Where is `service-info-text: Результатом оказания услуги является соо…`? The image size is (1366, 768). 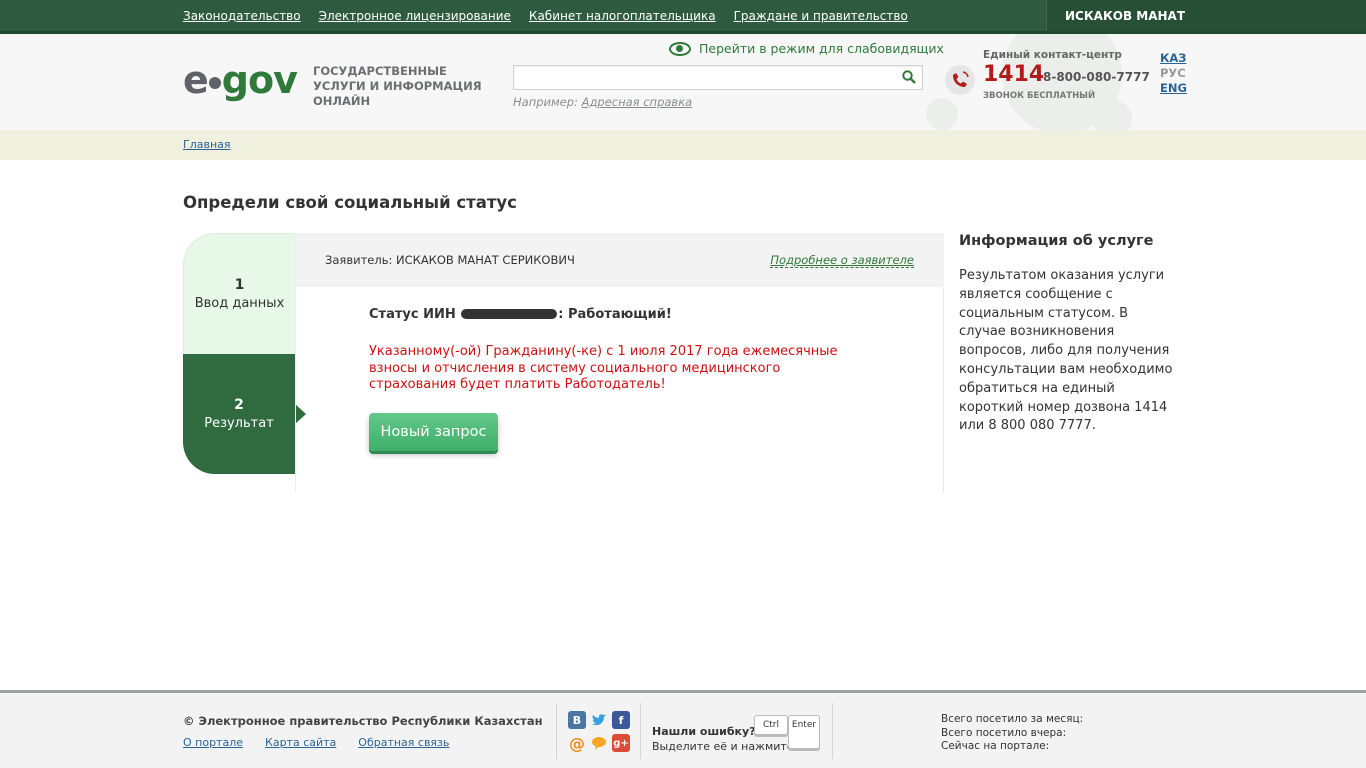
service-info-text: Результатом оказания услуги является соо… is located at coordinates (1066, 351).